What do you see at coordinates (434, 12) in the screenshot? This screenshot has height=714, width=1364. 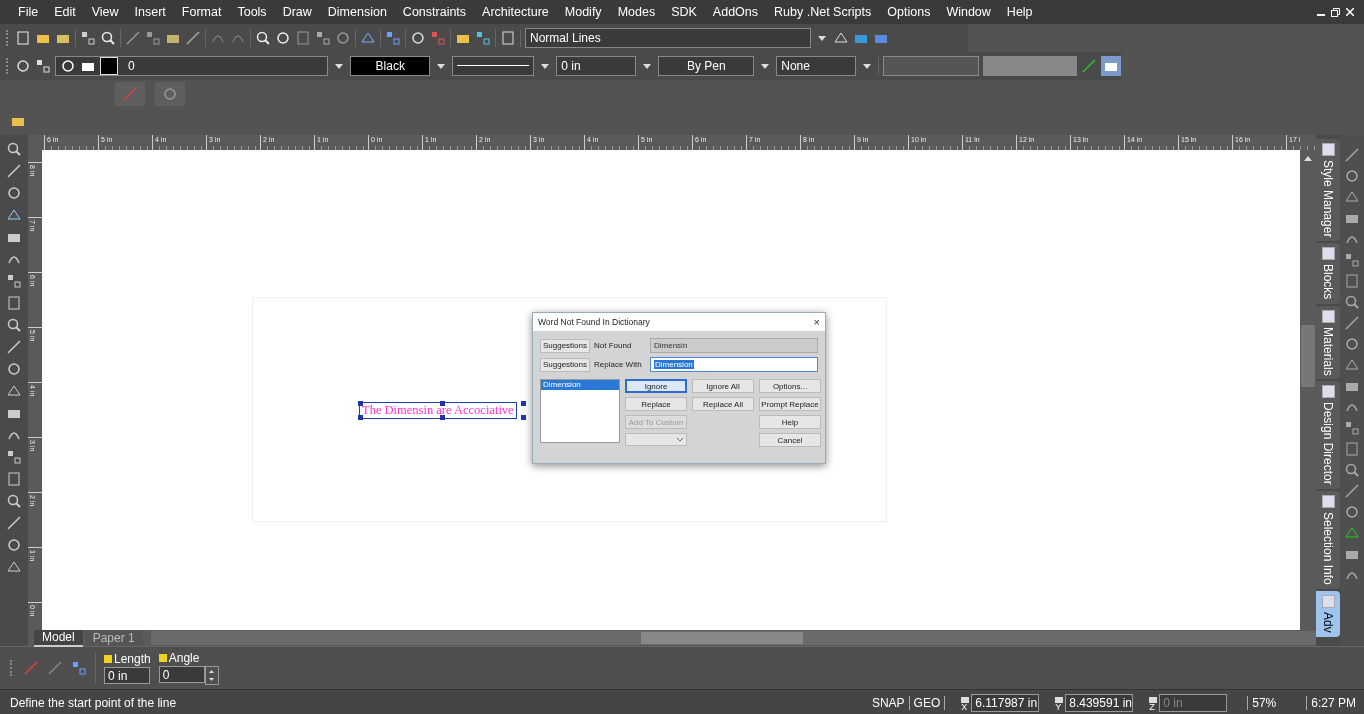 I see `menu-item: Constraints` at bounding box center [434, 12].